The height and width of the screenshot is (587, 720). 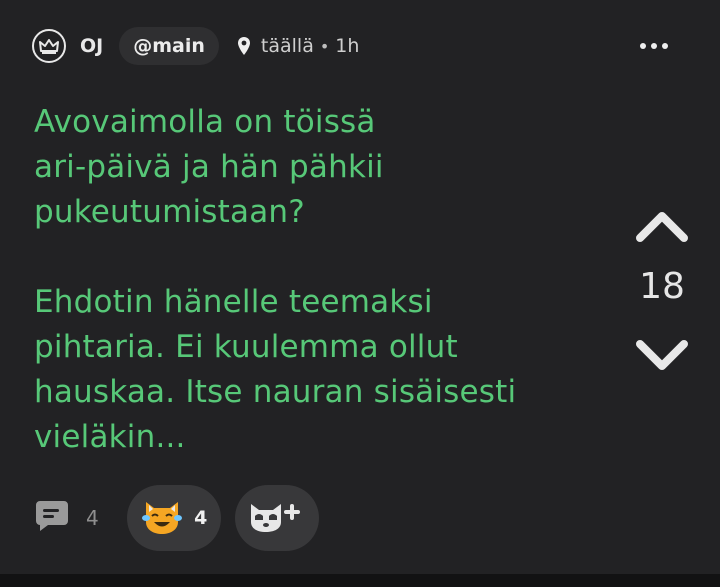 I want to click on location-pin-icon, so click(x=244, y=46).